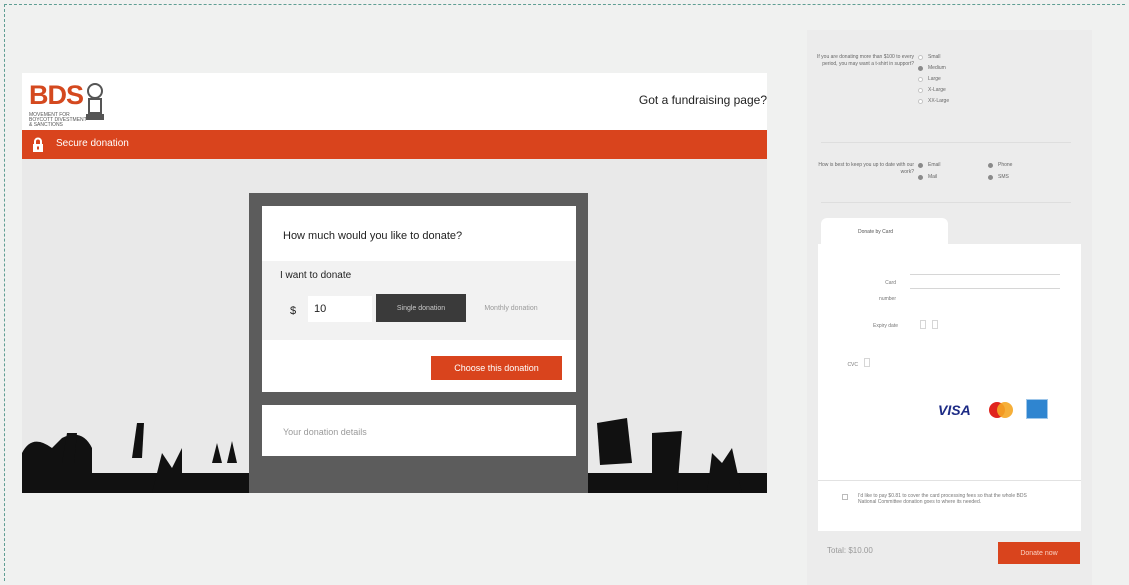 The height and width of the screenshot is (585, 1129). I want to click on tab-label: Donate by Card, so click(876, 232).